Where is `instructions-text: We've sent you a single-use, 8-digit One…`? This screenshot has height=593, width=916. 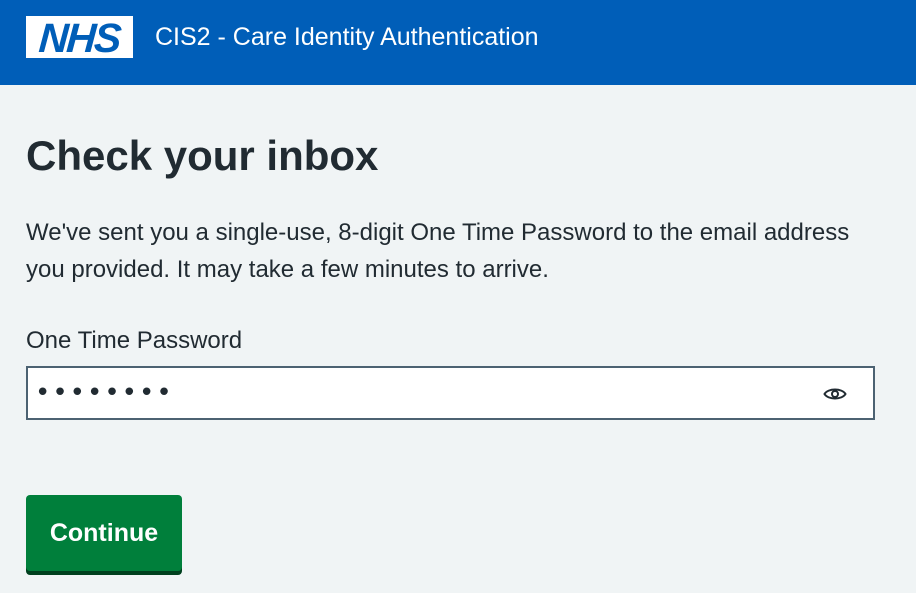 instructions-text: We've sent you a single-use, 8-digit One… is located at coordinates (438, 251).